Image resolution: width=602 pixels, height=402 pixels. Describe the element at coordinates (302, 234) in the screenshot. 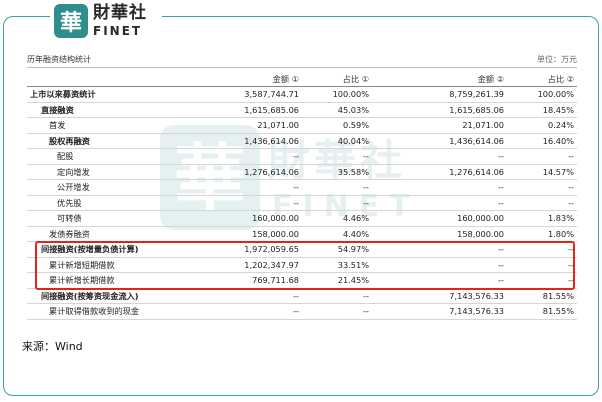

I see `table-row: 发债券融资 158,000.00 4.40% 158,000.00 1.80%` at that location.